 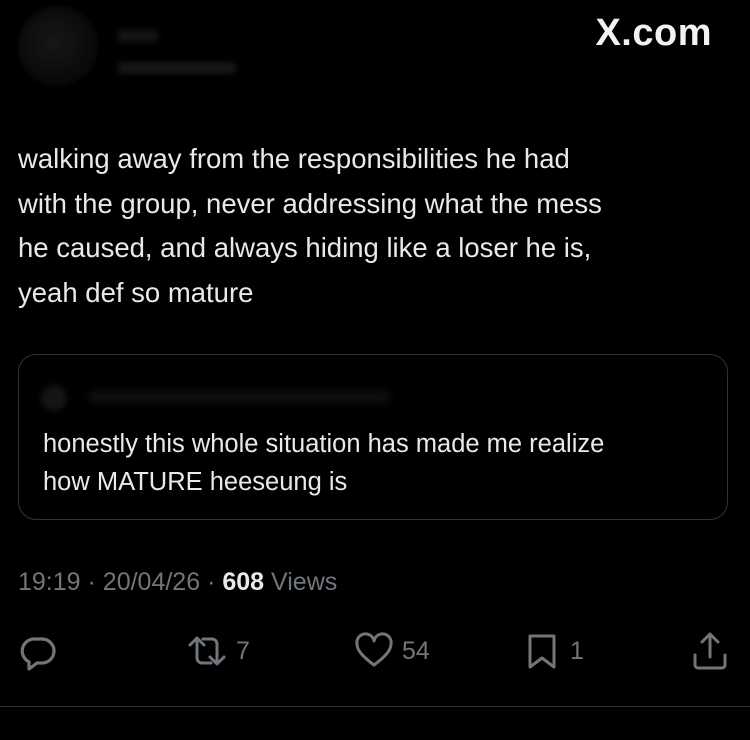 I want to click on bookmark-count: 1, so click(x=577, y=650).